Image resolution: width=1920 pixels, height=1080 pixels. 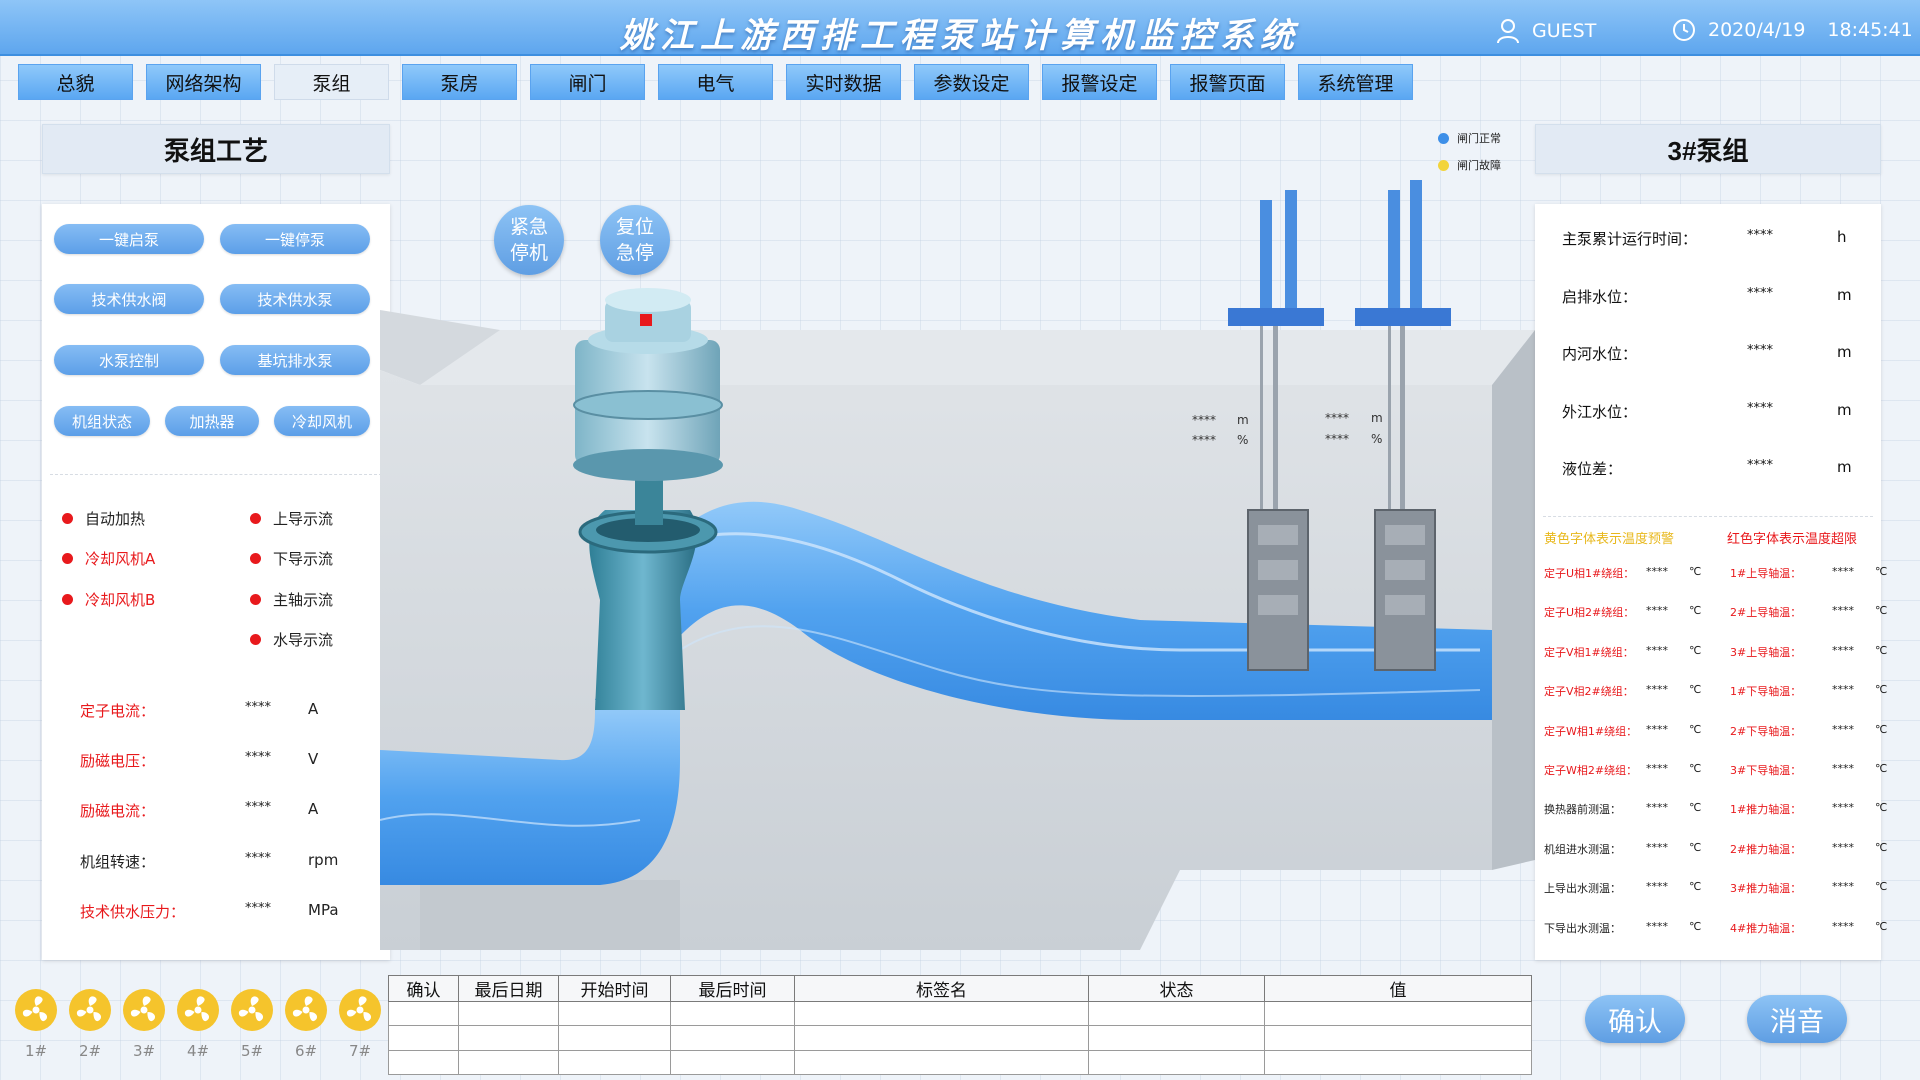 What do you see at coordinates (1176, 988) in the screenshot?
I see `col-status: 状态` at bounding box center [1176, 988].